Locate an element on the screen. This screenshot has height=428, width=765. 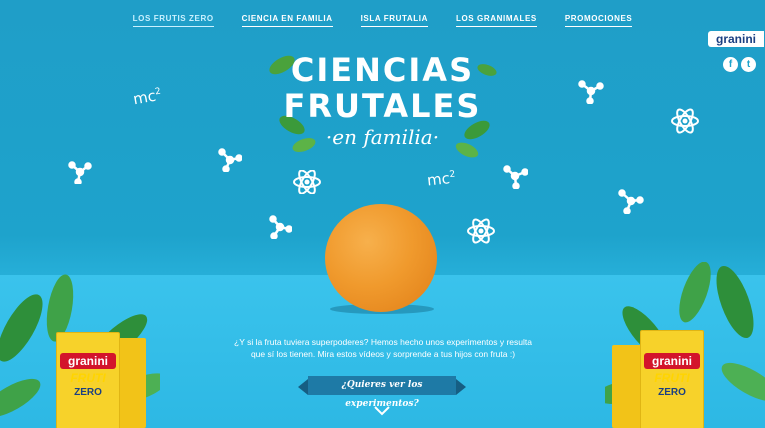
nav-item-promociones: PROMOCIONES is located at coordinates (598, 20).